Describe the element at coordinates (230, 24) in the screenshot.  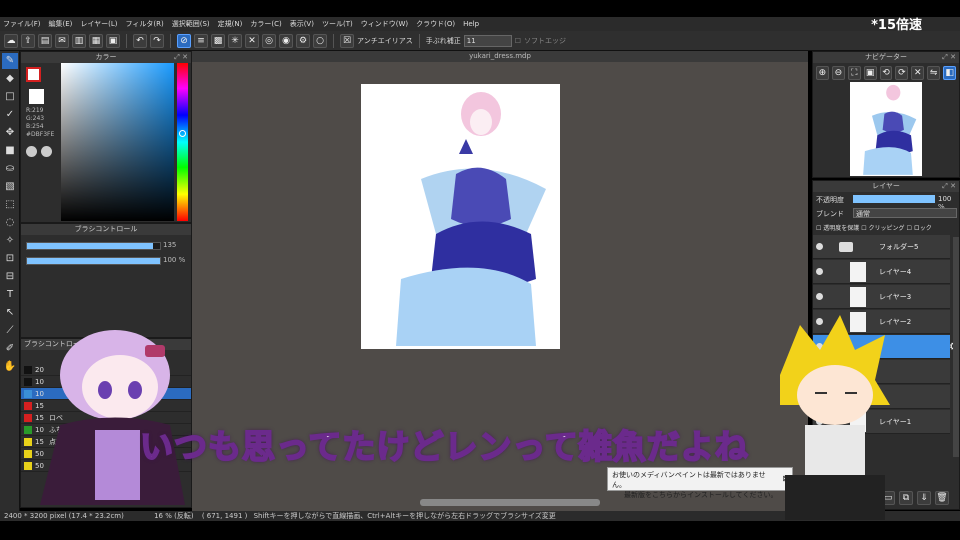
I see `menu-ruler: 定規(N)` at that location.